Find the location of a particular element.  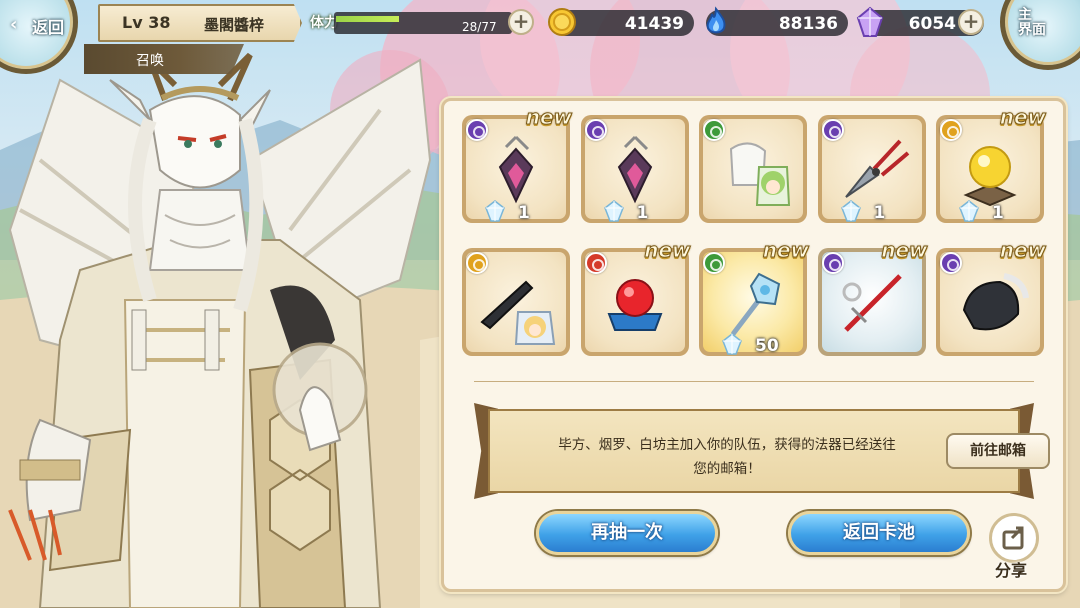

scroll-body: 毕方、烟罗、白坊主加入你的队伍，获得的法器已经送往您的邮箱！ 前往邮箱 is located at coordinates (769, 451).